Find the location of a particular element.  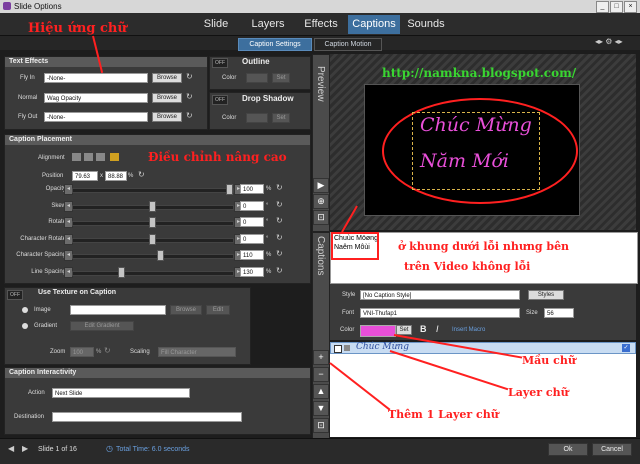

close-button: × is located at coordinates (630, 7).